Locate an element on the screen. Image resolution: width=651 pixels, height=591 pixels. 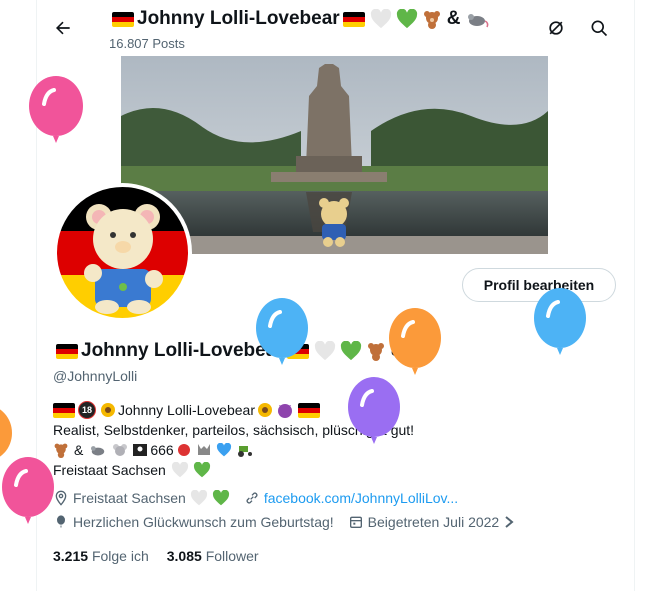
followers-link: 3.085 Follower is located at coordinates (213, 556).